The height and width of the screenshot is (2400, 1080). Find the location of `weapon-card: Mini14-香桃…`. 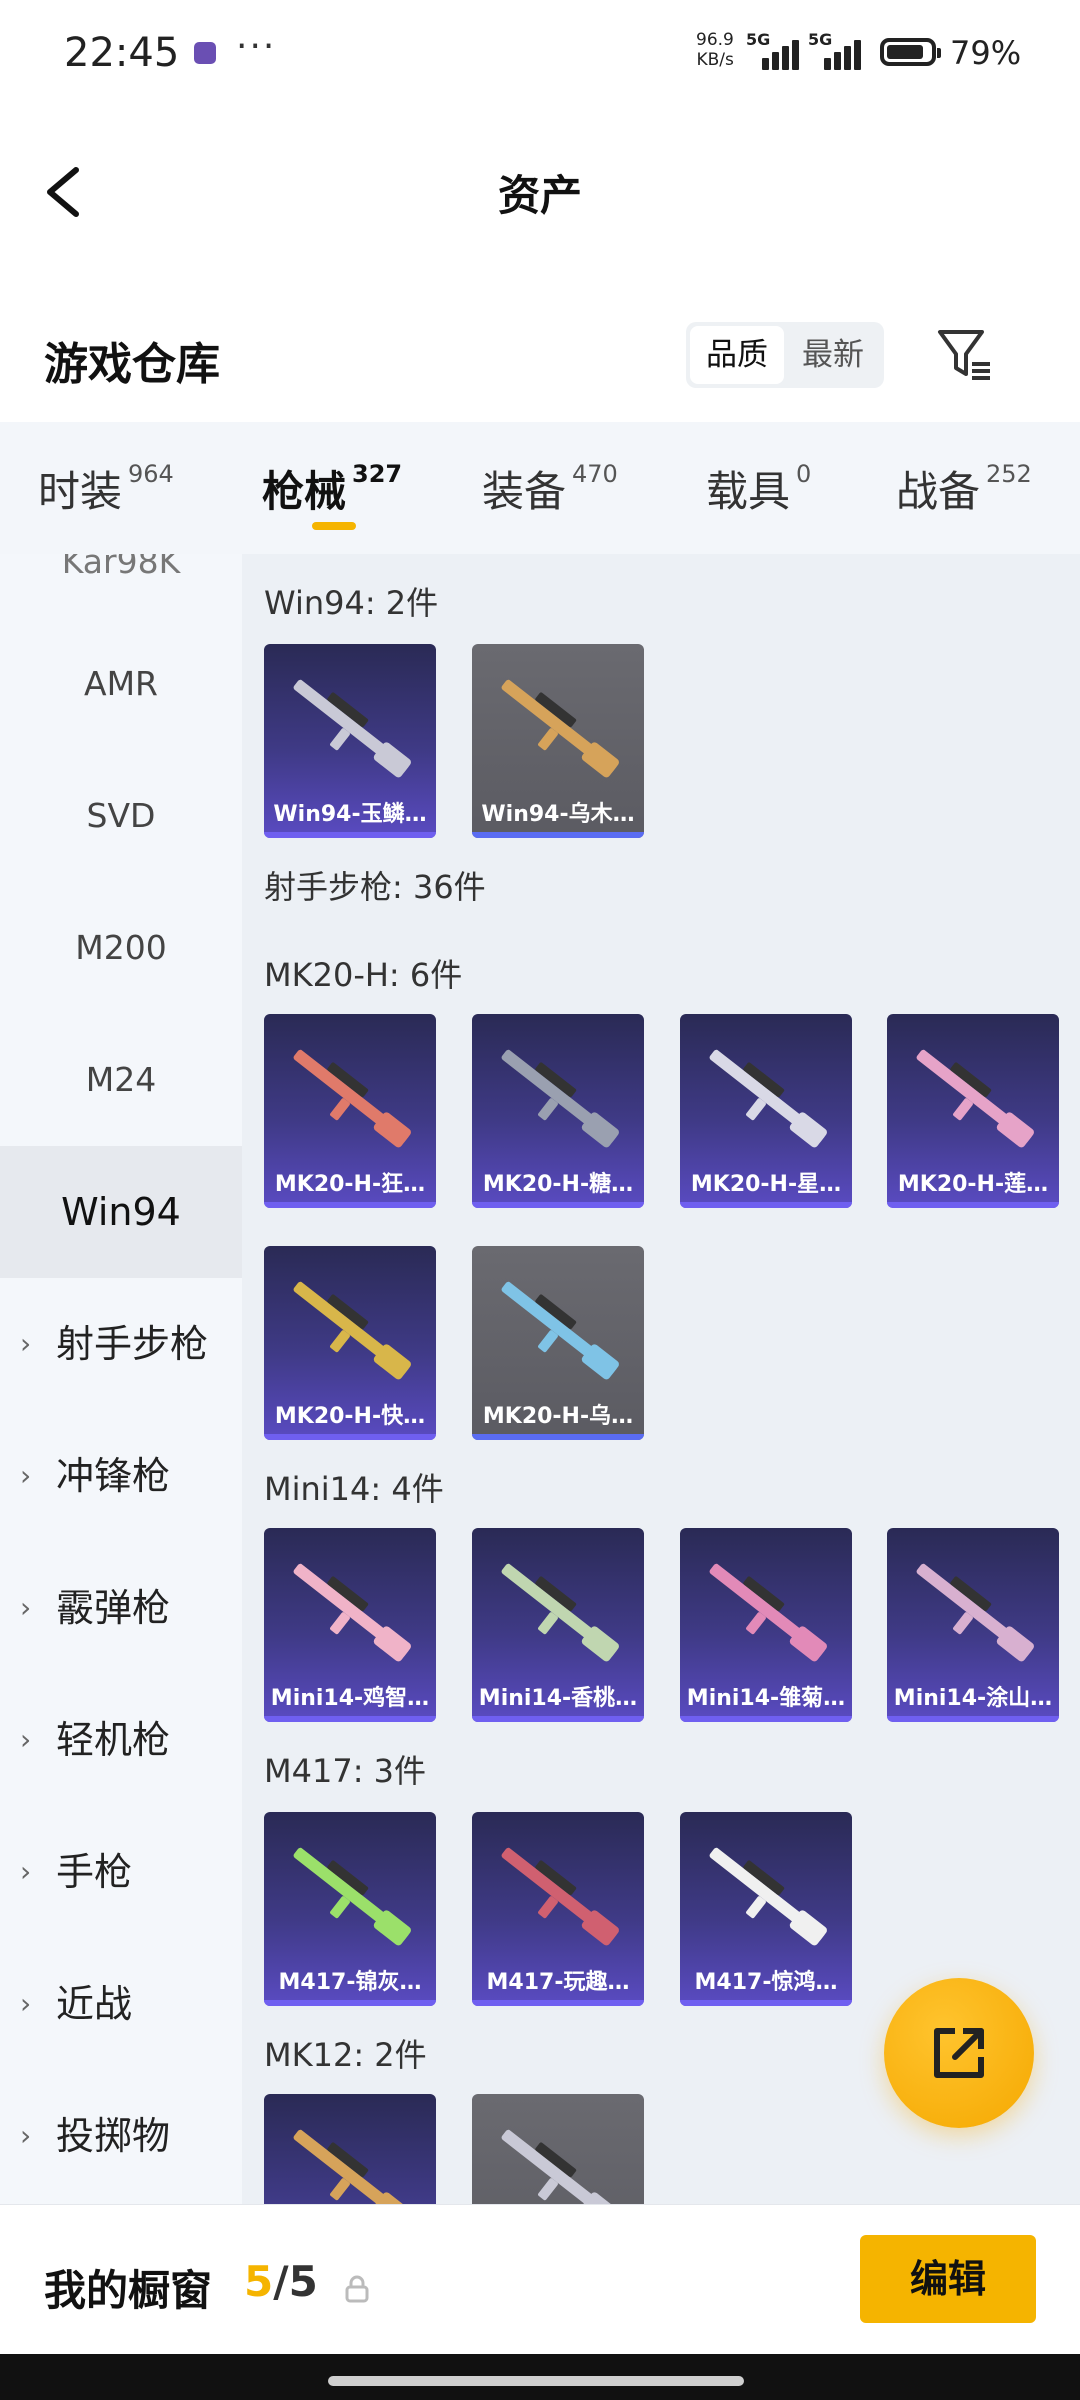

weapon-card: Mini14-香桃… is located at coordinates (558, 1625).